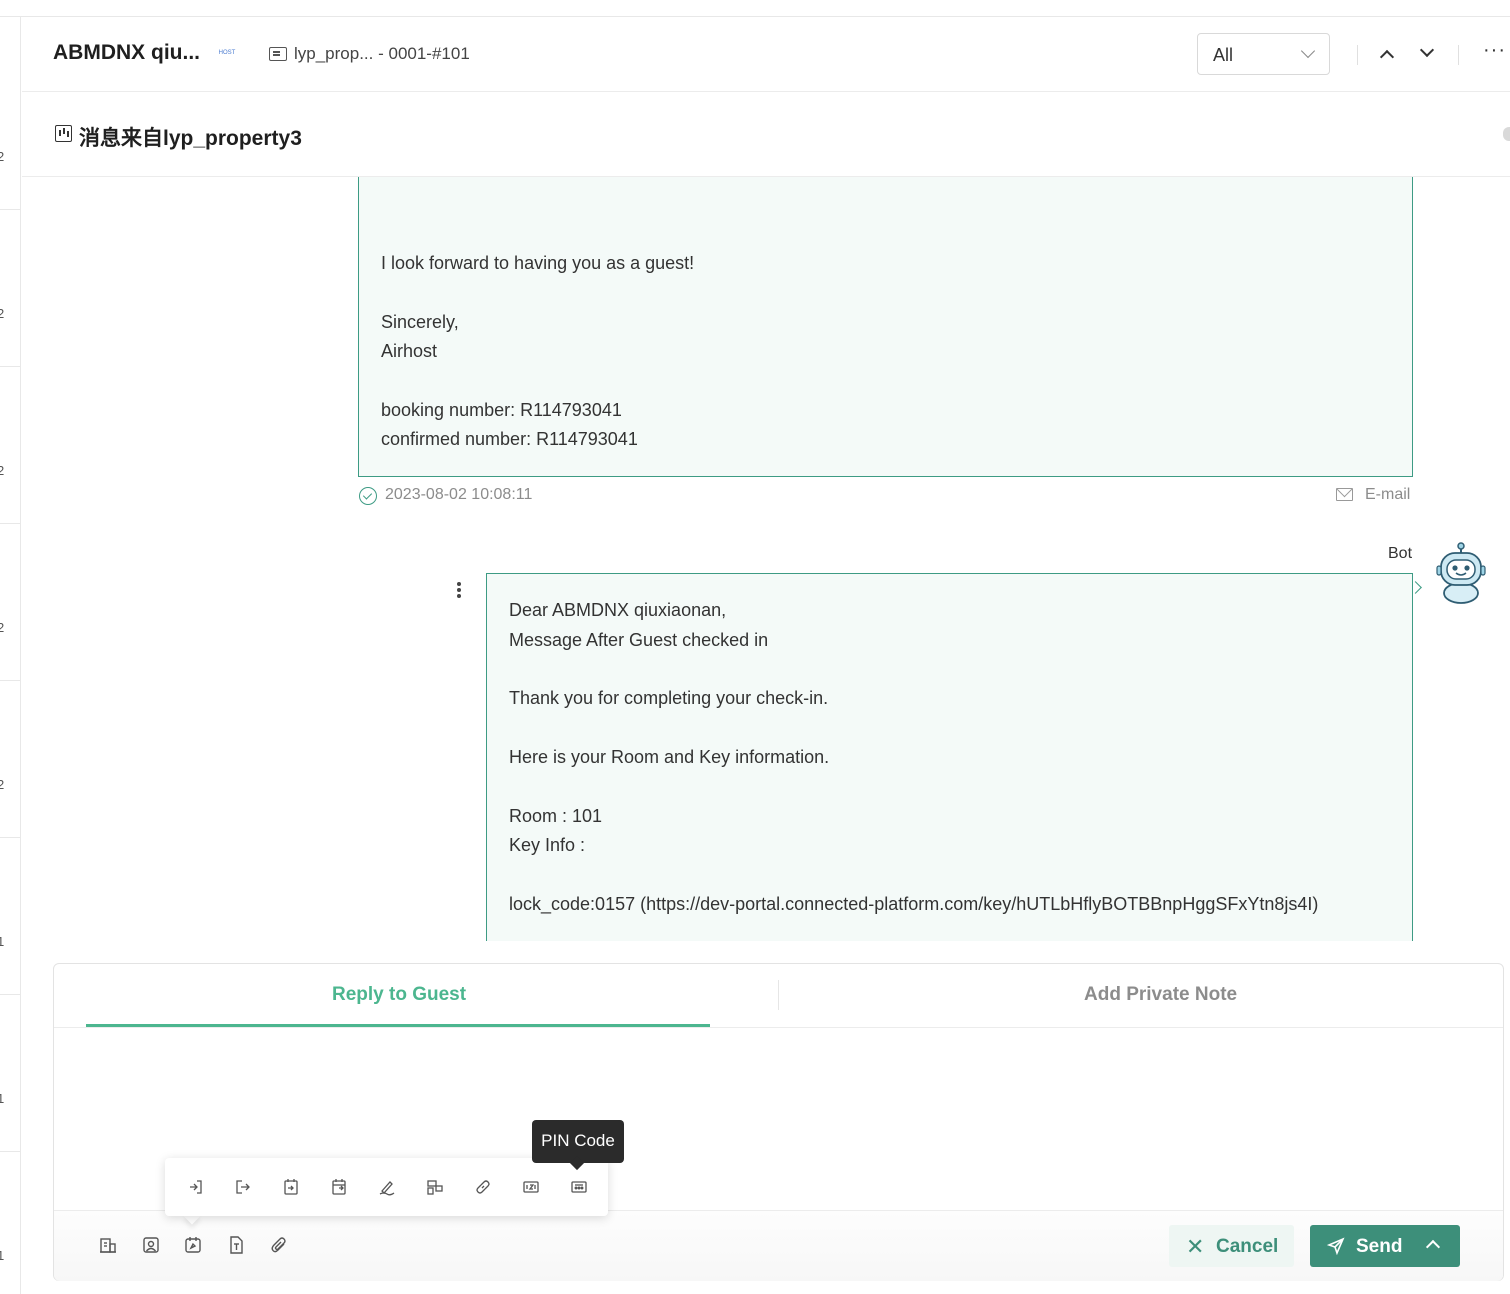  What do you see at coordinates (1247, 1246) in the screenshot?
I see `cancel-label: Cancel` at bounding box center [1247, 1246].